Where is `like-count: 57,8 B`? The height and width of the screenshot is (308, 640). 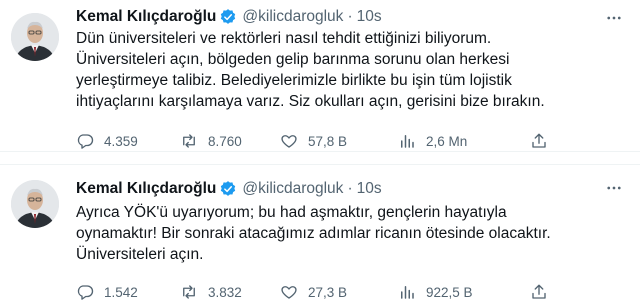 like-count: 57,8 B is located at coordinates (328, 141).